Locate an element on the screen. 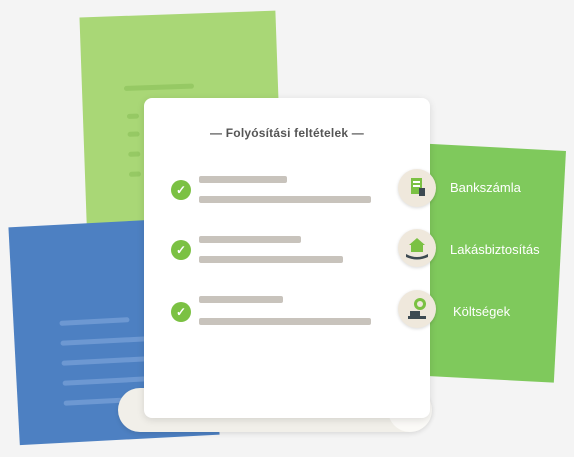 Image resolution: width=574 pixels, height=457 pixels. coin-stack-icon is located at coordinates (417, 309).